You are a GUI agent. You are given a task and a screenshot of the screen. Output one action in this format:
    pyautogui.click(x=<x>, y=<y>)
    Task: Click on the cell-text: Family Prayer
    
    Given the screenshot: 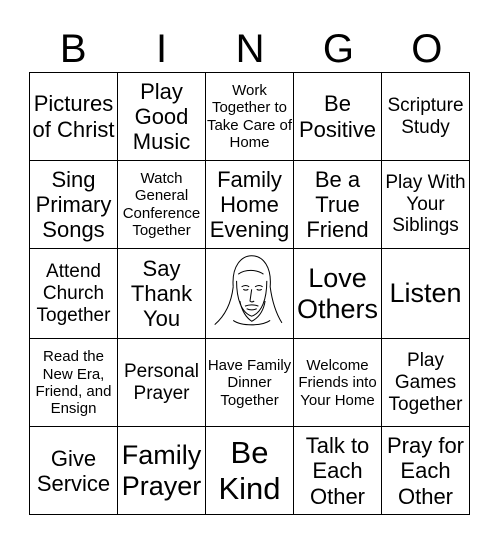 What is the action you would take?
    pyautogui.click(x=161, y=470)
    